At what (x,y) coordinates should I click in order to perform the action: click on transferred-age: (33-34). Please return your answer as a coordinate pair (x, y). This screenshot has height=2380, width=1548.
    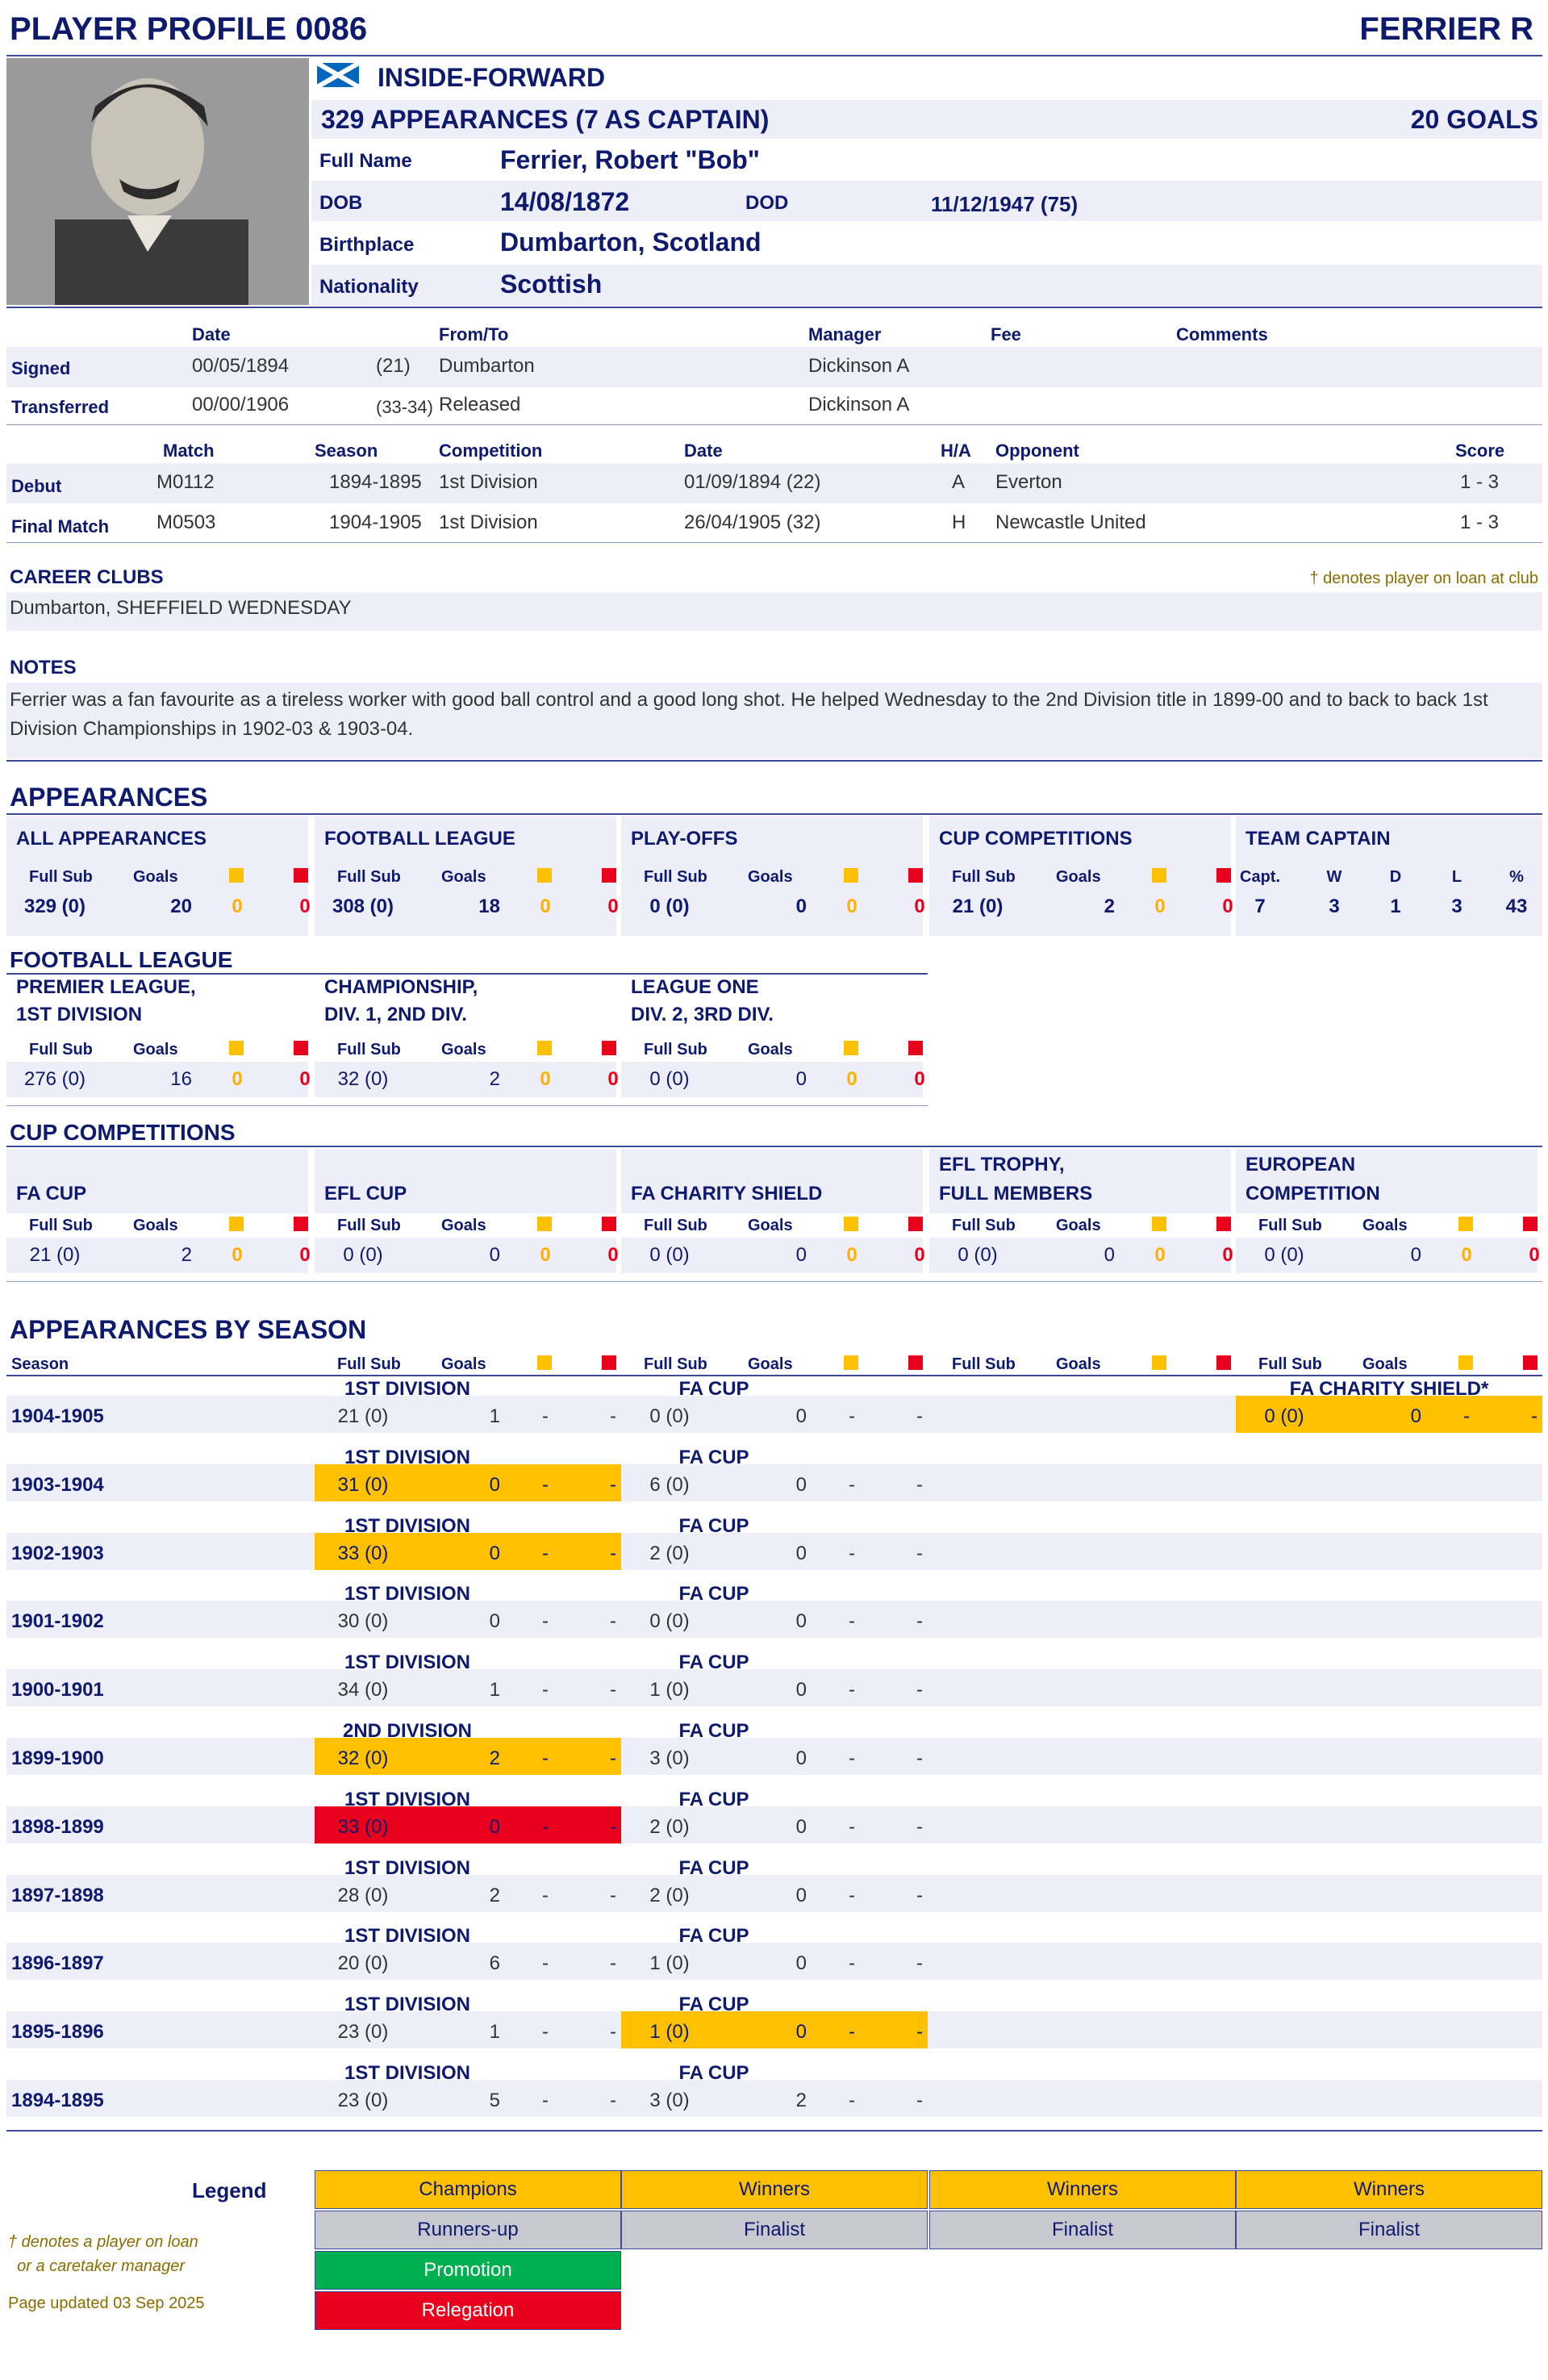
    Looking at the image, I should click on (404, 407).